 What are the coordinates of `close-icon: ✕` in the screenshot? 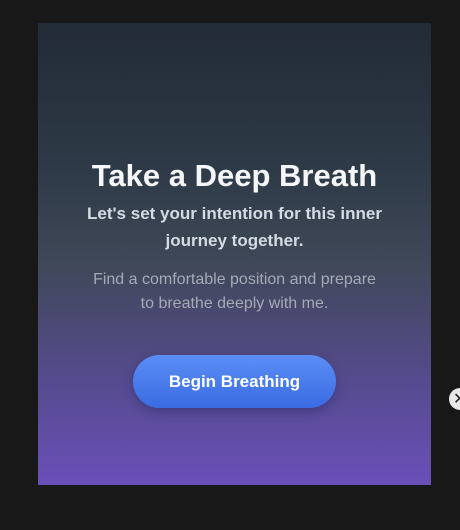 It's located at (456, 398).